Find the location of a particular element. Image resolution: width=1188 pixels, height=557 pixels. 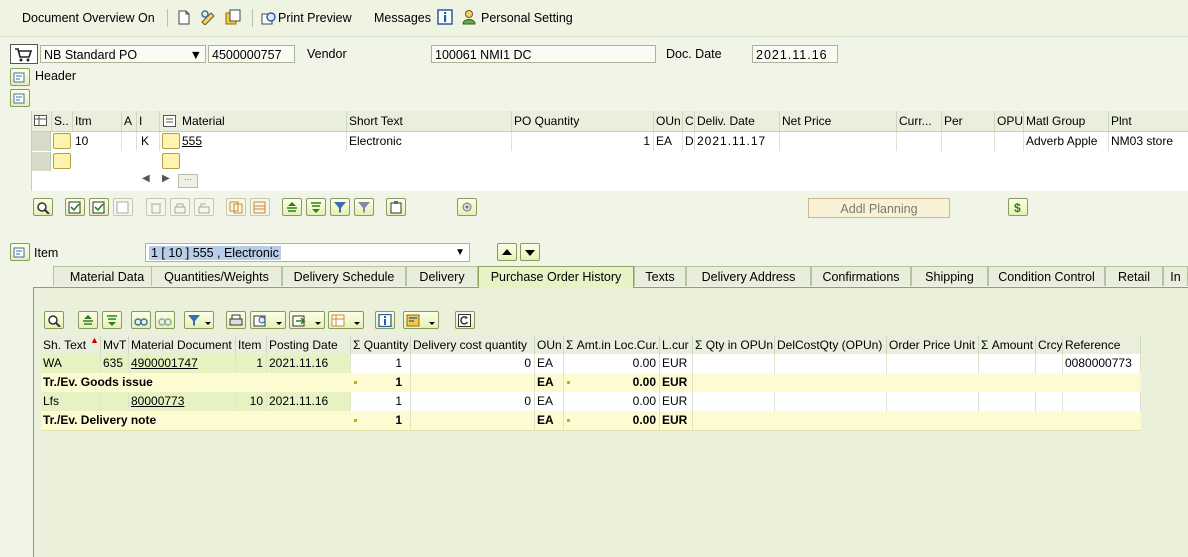

cart-icon is located at coordinates (24, 55).